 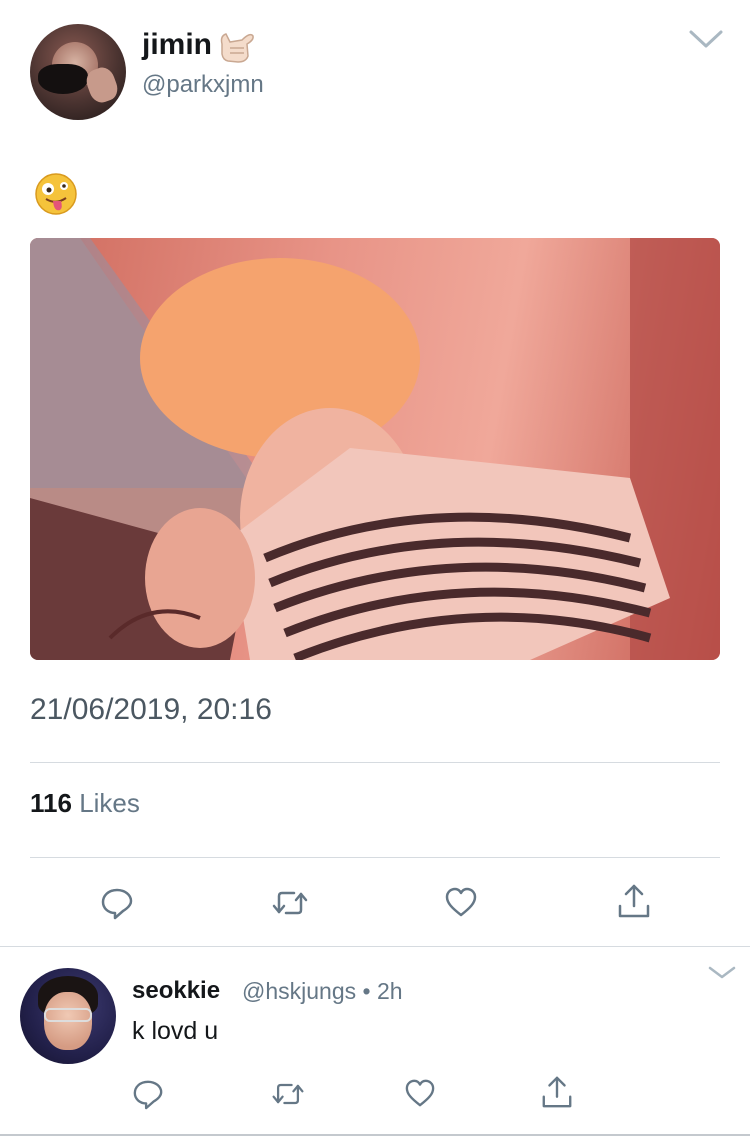 I want to click on likes-row: 116 Likes, so click(x=85, y=803).